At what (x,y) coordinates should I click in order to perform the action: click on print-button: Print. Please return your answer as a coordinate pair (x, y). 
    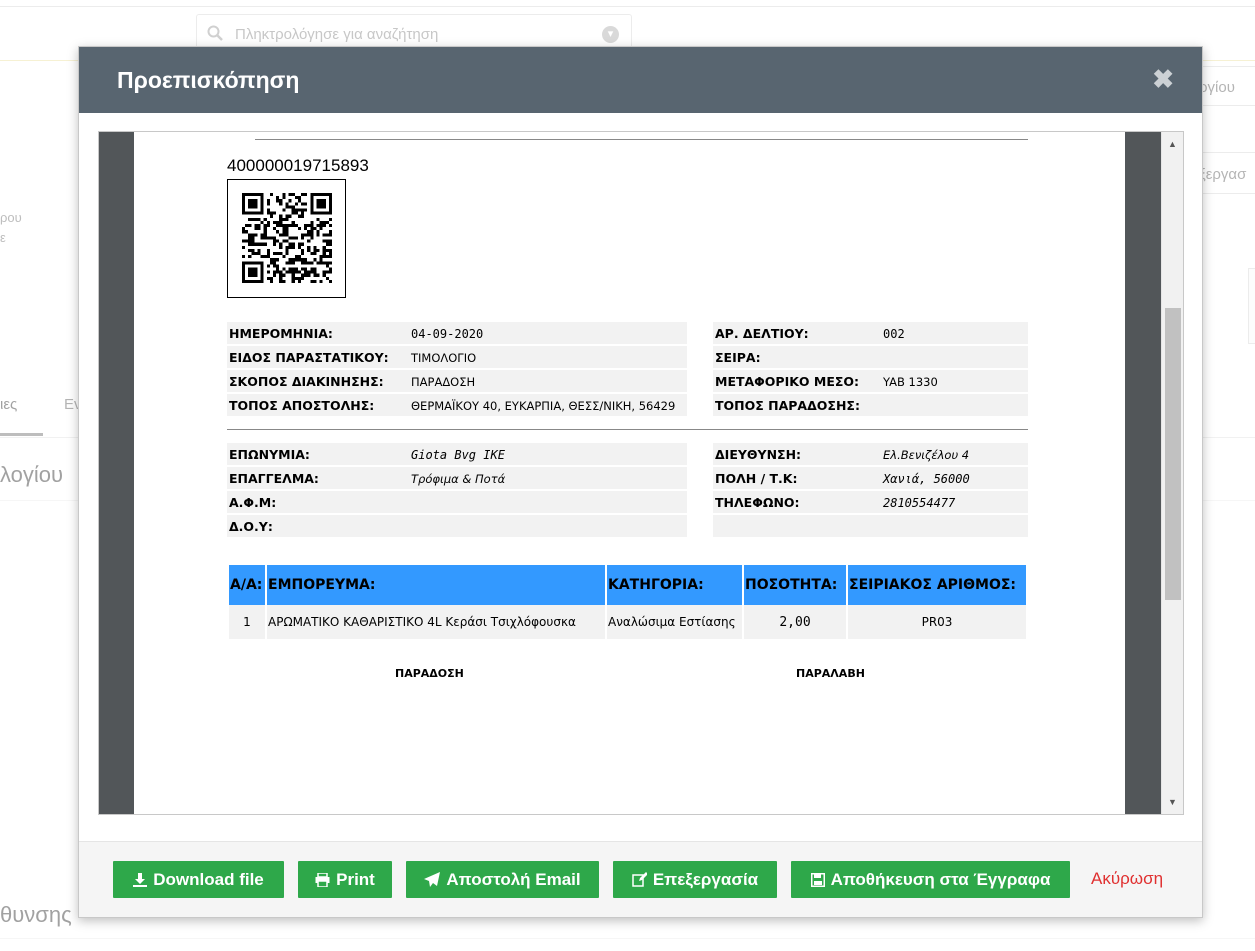
    Looking at the image, I should click on (345, 879).